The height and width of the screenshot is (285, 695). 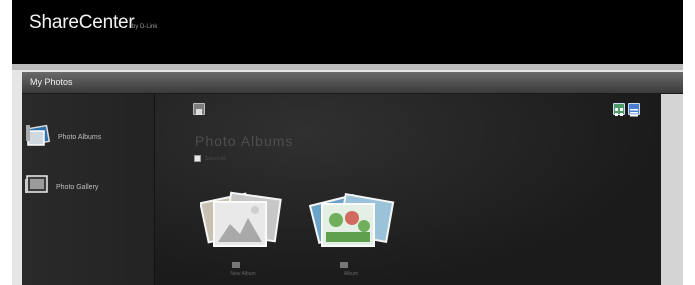 I want to click on back-button, so click(x=199, y=109).